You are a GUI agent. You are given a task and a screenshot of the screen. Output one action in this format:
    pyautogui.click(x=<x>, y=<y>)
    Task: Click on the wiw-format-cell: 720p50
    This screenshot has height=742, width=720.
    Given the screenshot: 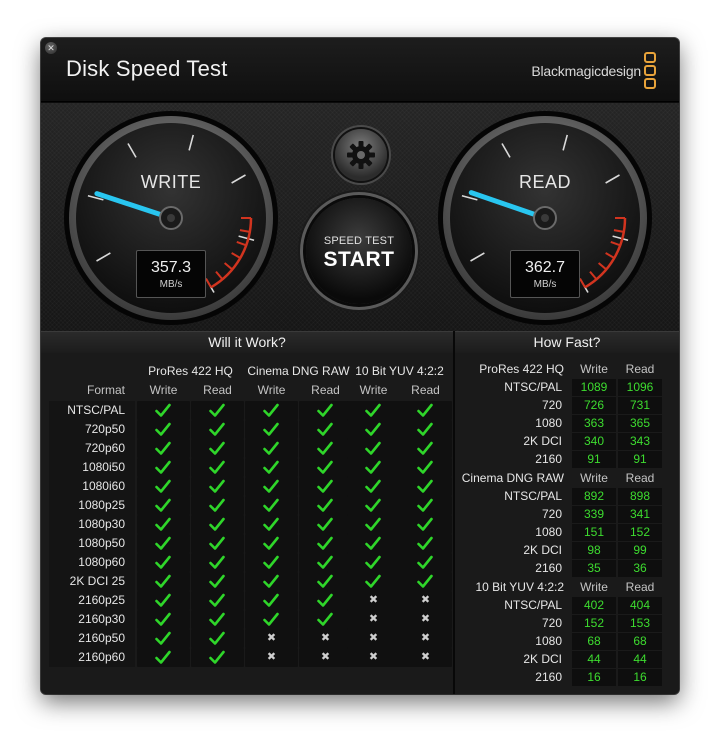 What is the action you would take?
    pyautogui.click(x=104, y=429)
    